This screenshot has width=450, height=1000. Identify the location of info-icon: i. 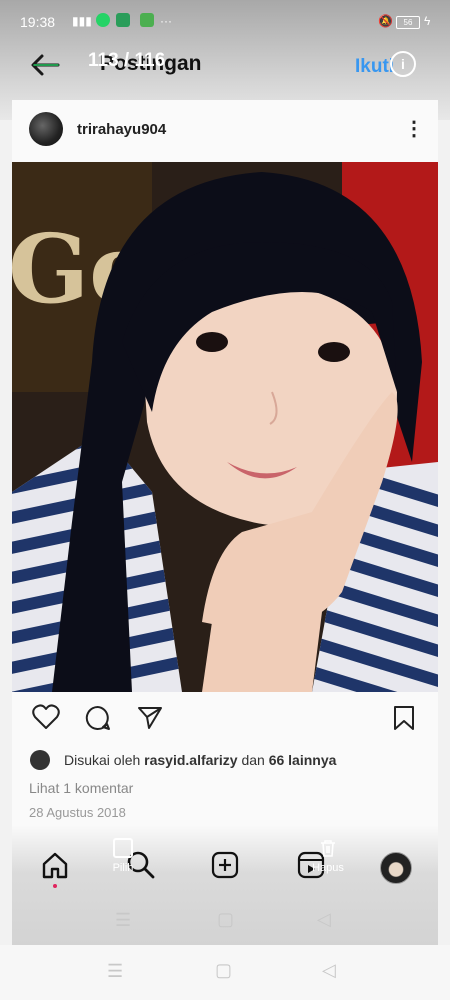
(403, 64).